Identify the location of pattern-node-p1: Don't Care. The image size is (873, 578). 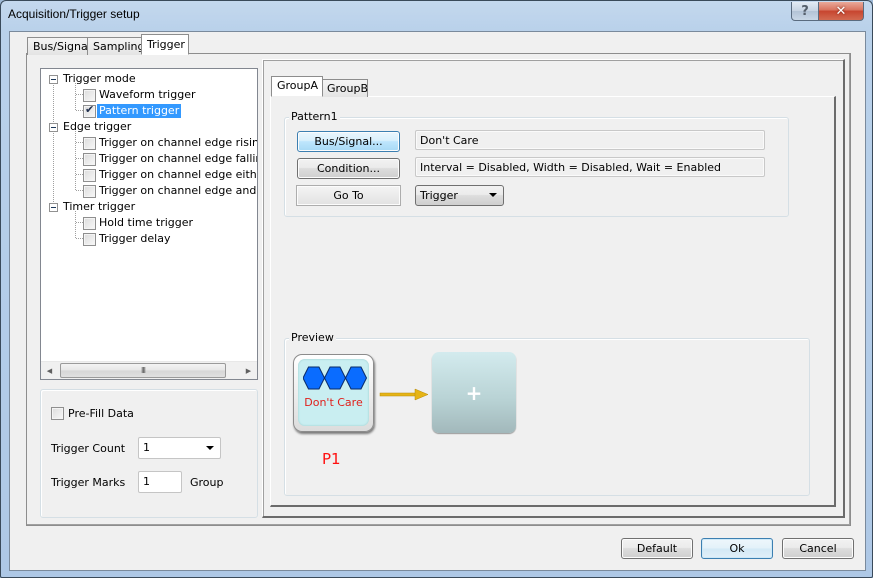
(333, 393).